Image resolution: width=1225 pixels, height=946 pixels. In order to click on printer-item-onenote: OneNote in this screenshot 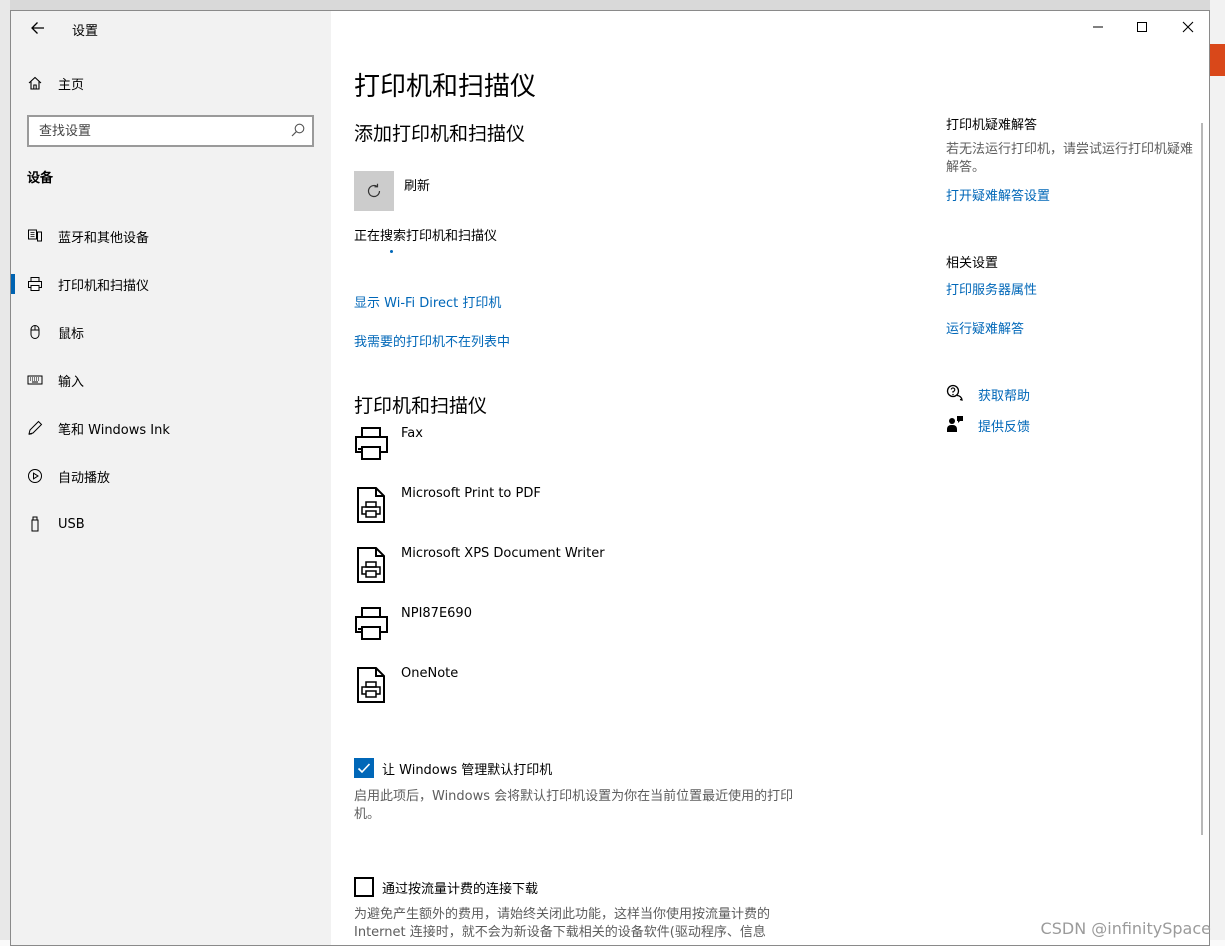, I will do `click(604, 694)`.